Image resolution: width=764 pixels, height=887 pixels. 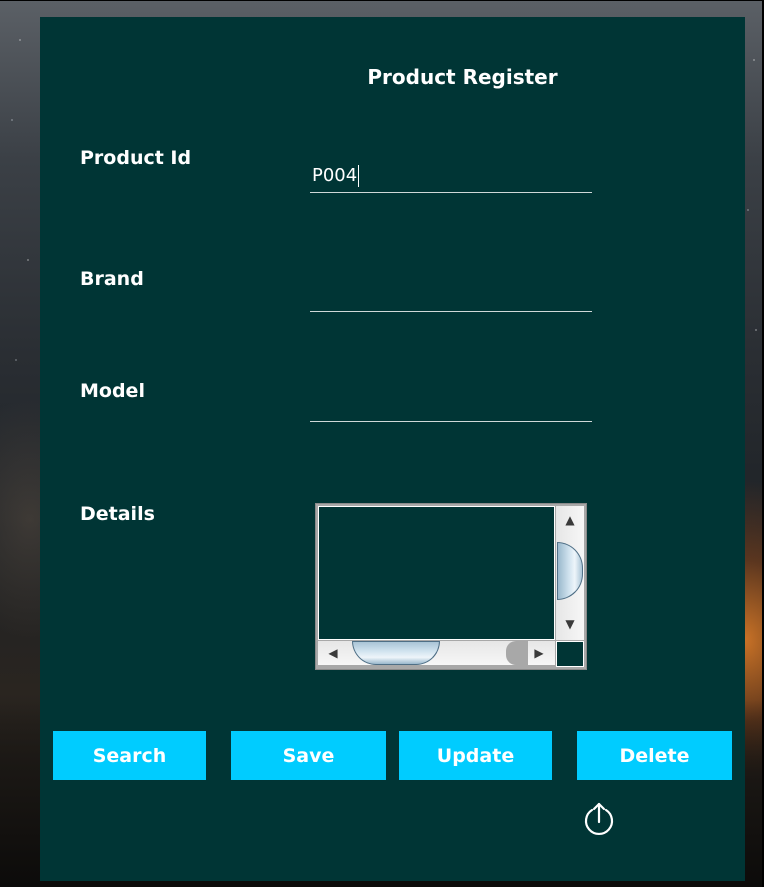 I want to click on scroll-up-arrow-icon: ▲, so click(x=570, y=520).